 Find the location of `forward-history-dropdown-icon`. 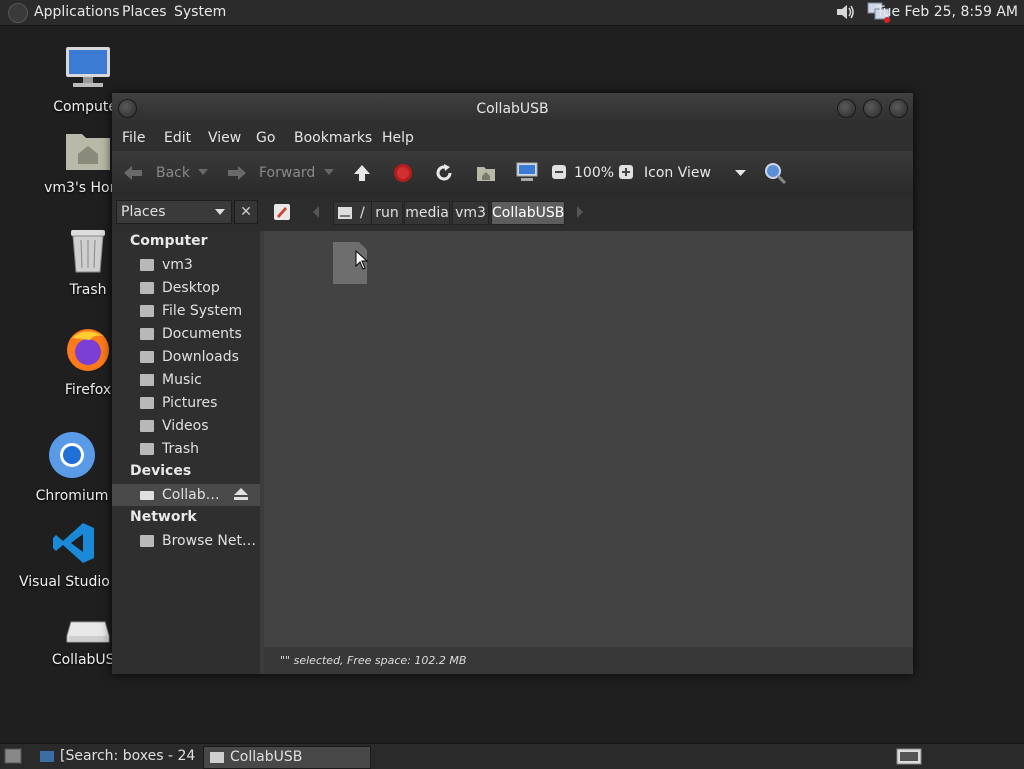

forward-history-dropdown-icon is located at coordinates (329, 172).